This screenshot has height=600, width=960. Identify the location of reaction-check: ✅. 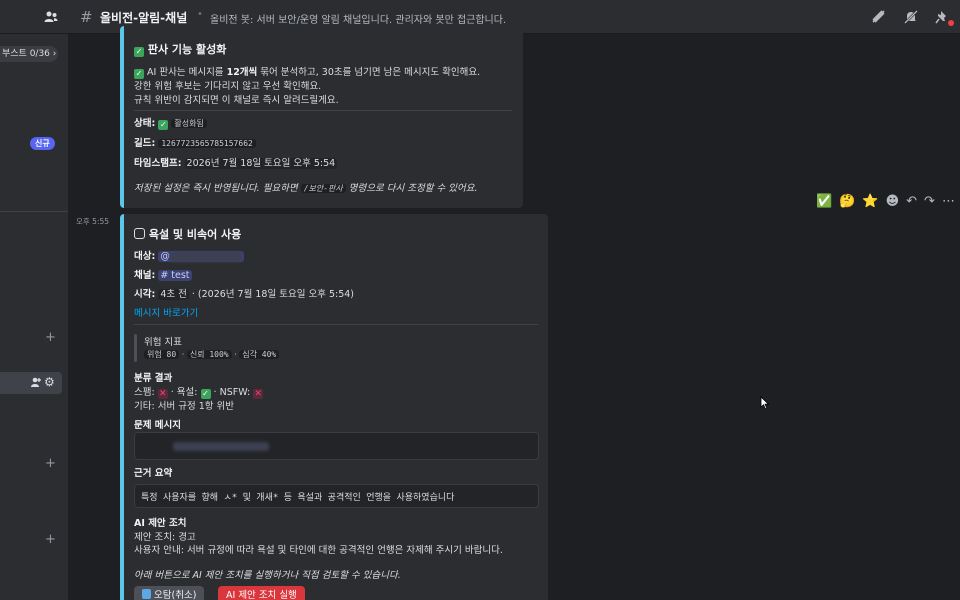
(824, 201).